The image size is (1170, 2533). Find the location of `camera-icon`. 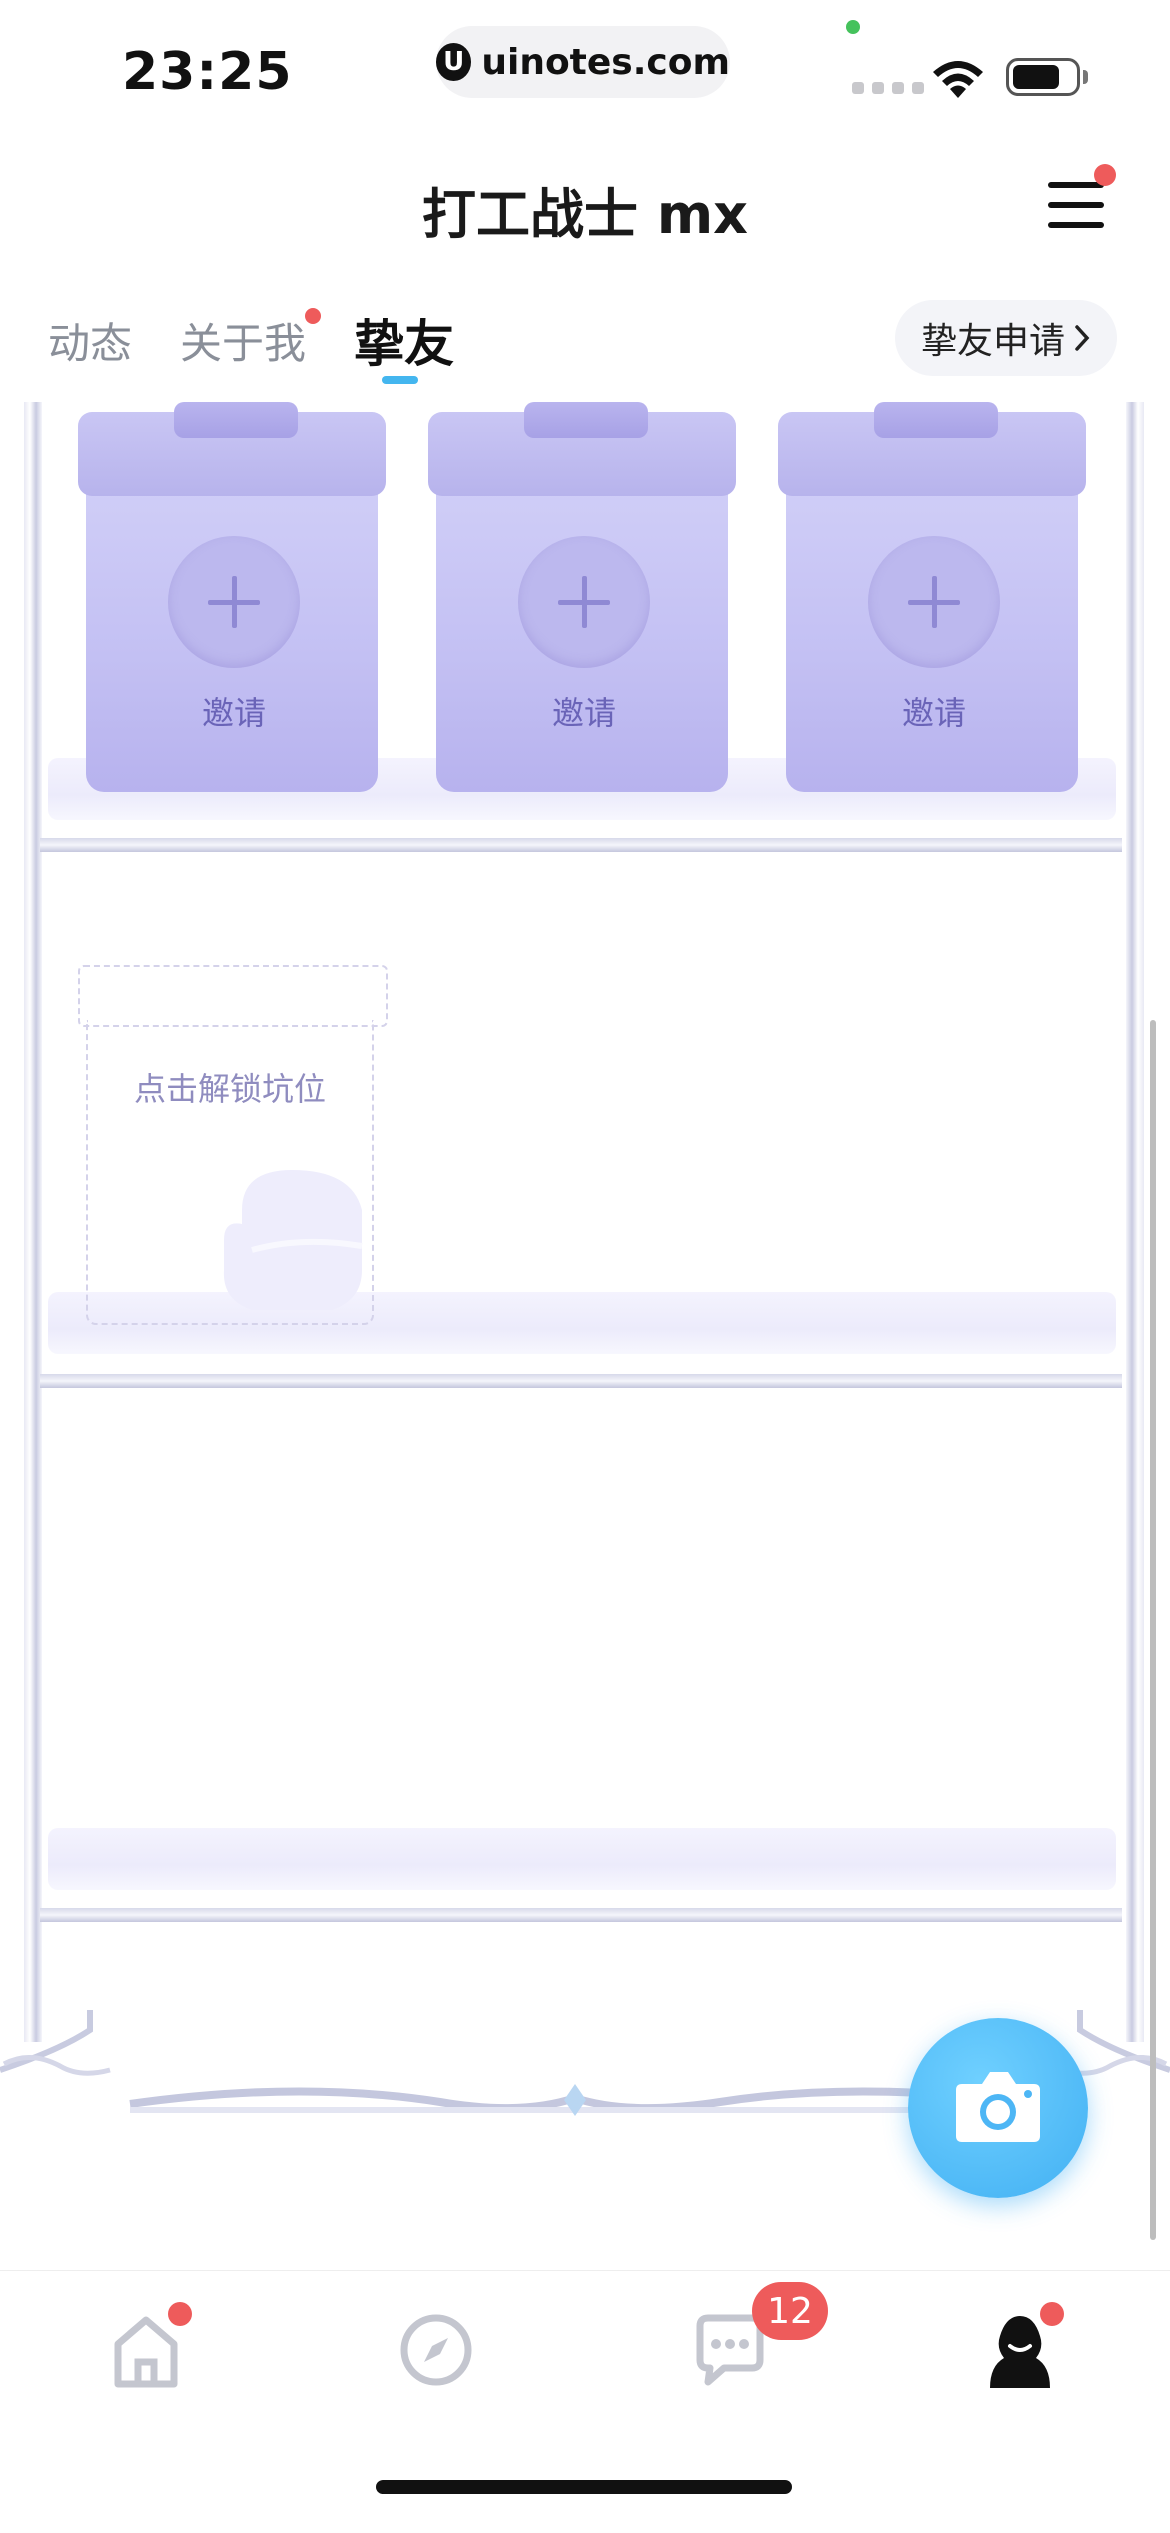

camera-icon is located at coordinates (998, 2107).